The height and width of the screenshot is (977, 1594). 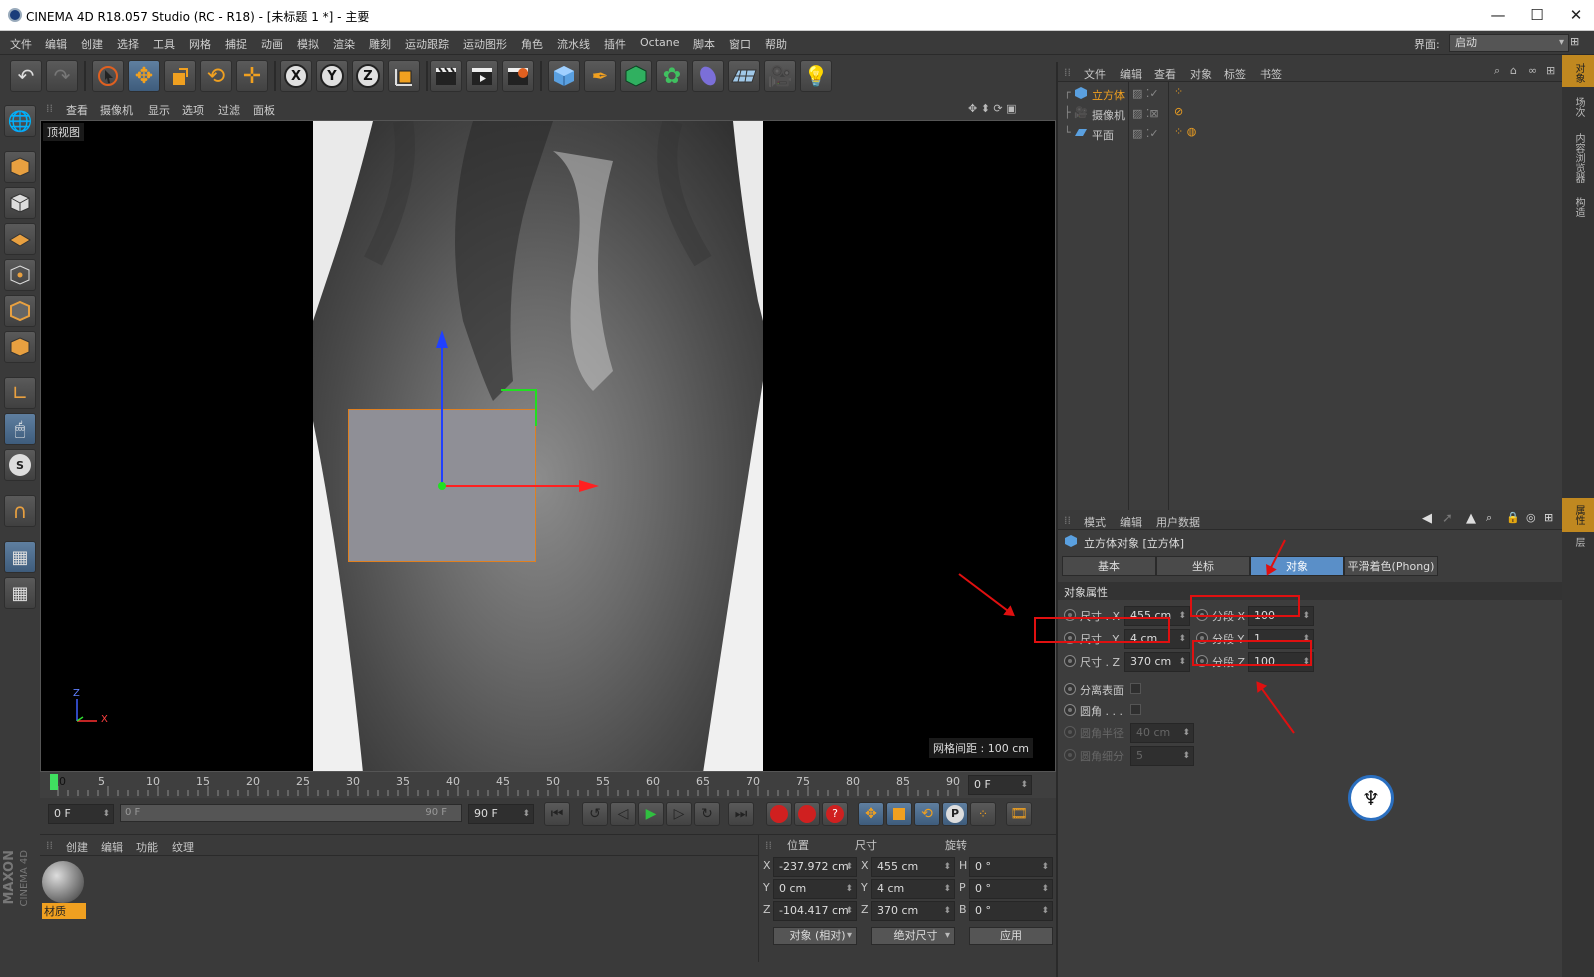 I want to click on menu-animate: 动画, so click(x=272, y=44).